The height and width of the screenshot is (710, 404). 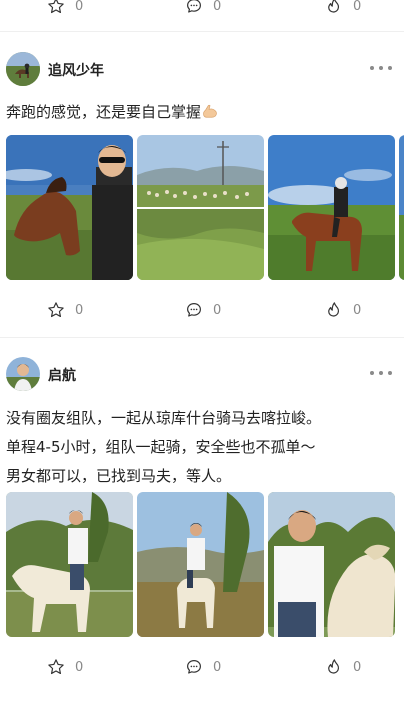 What do you see at coordinates (202, 69) in the screenshot?
I see `post-header: 追风少年` at bounding box center [202, 69].